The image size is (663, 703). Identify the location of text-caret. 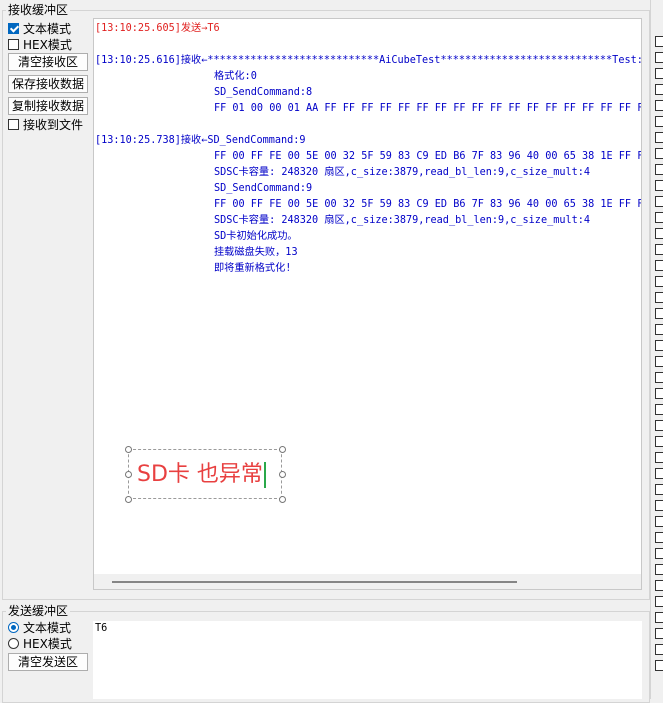
(264, 475).